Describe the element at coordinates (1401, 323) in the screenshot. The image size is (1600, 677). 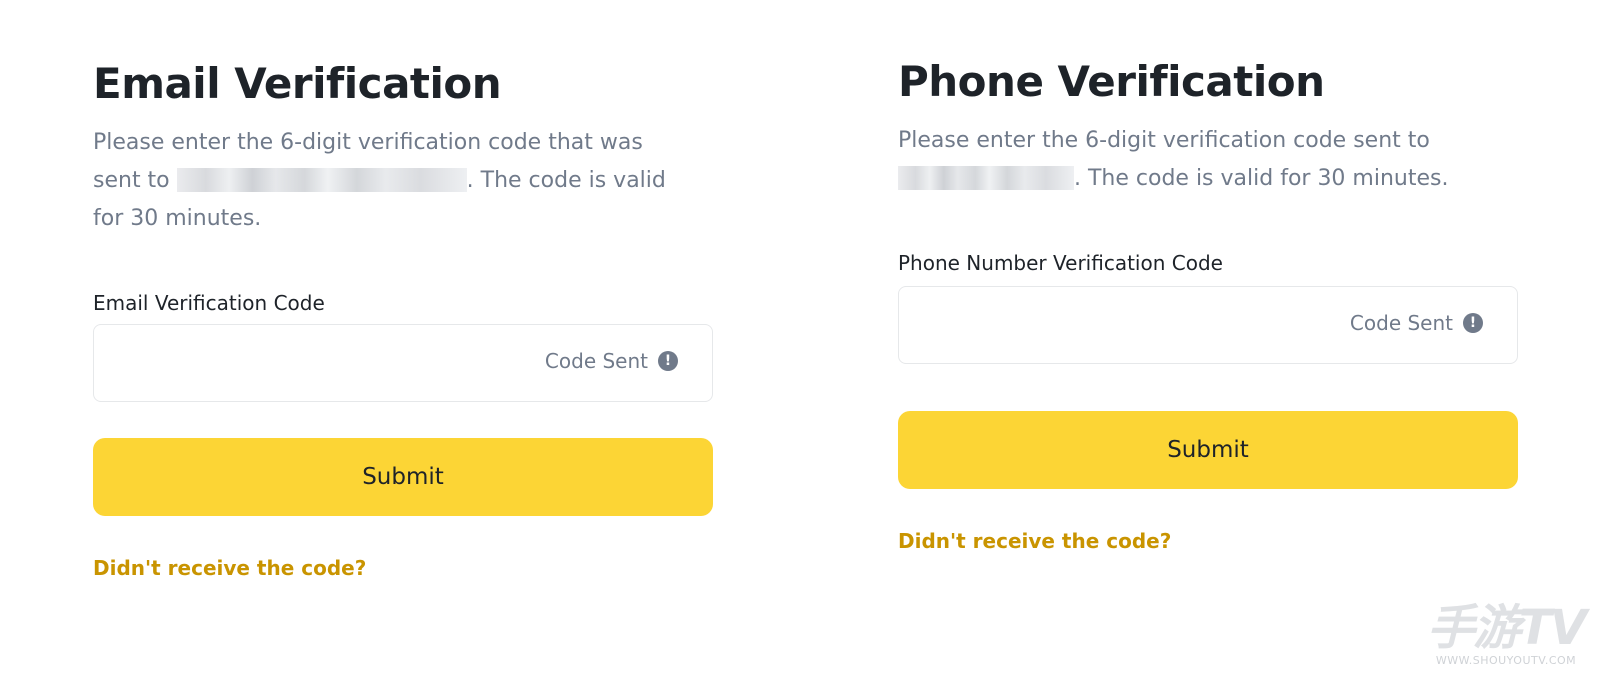
I see `phone-code-sent-label: Code Sent` at that location.